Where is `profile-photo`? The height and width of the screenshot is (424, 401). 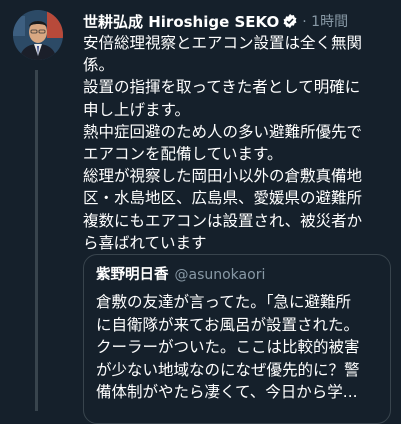
profile-photo is located at coordinates (38, 35).